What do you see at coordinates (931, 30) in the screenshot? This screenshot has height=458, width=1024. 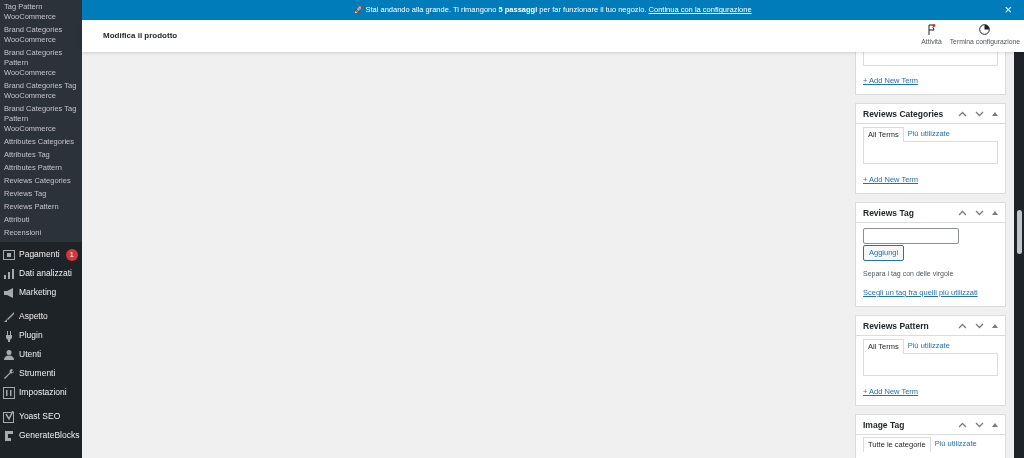 I see `flag-icon` at bounding box center [931, 30].